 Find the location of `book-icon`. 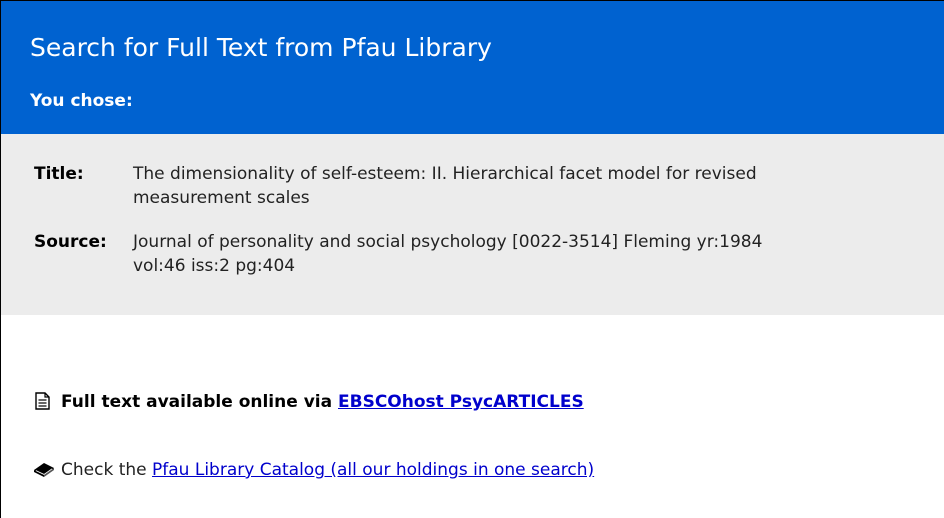

book-icon is located at coordinates (44, 469).